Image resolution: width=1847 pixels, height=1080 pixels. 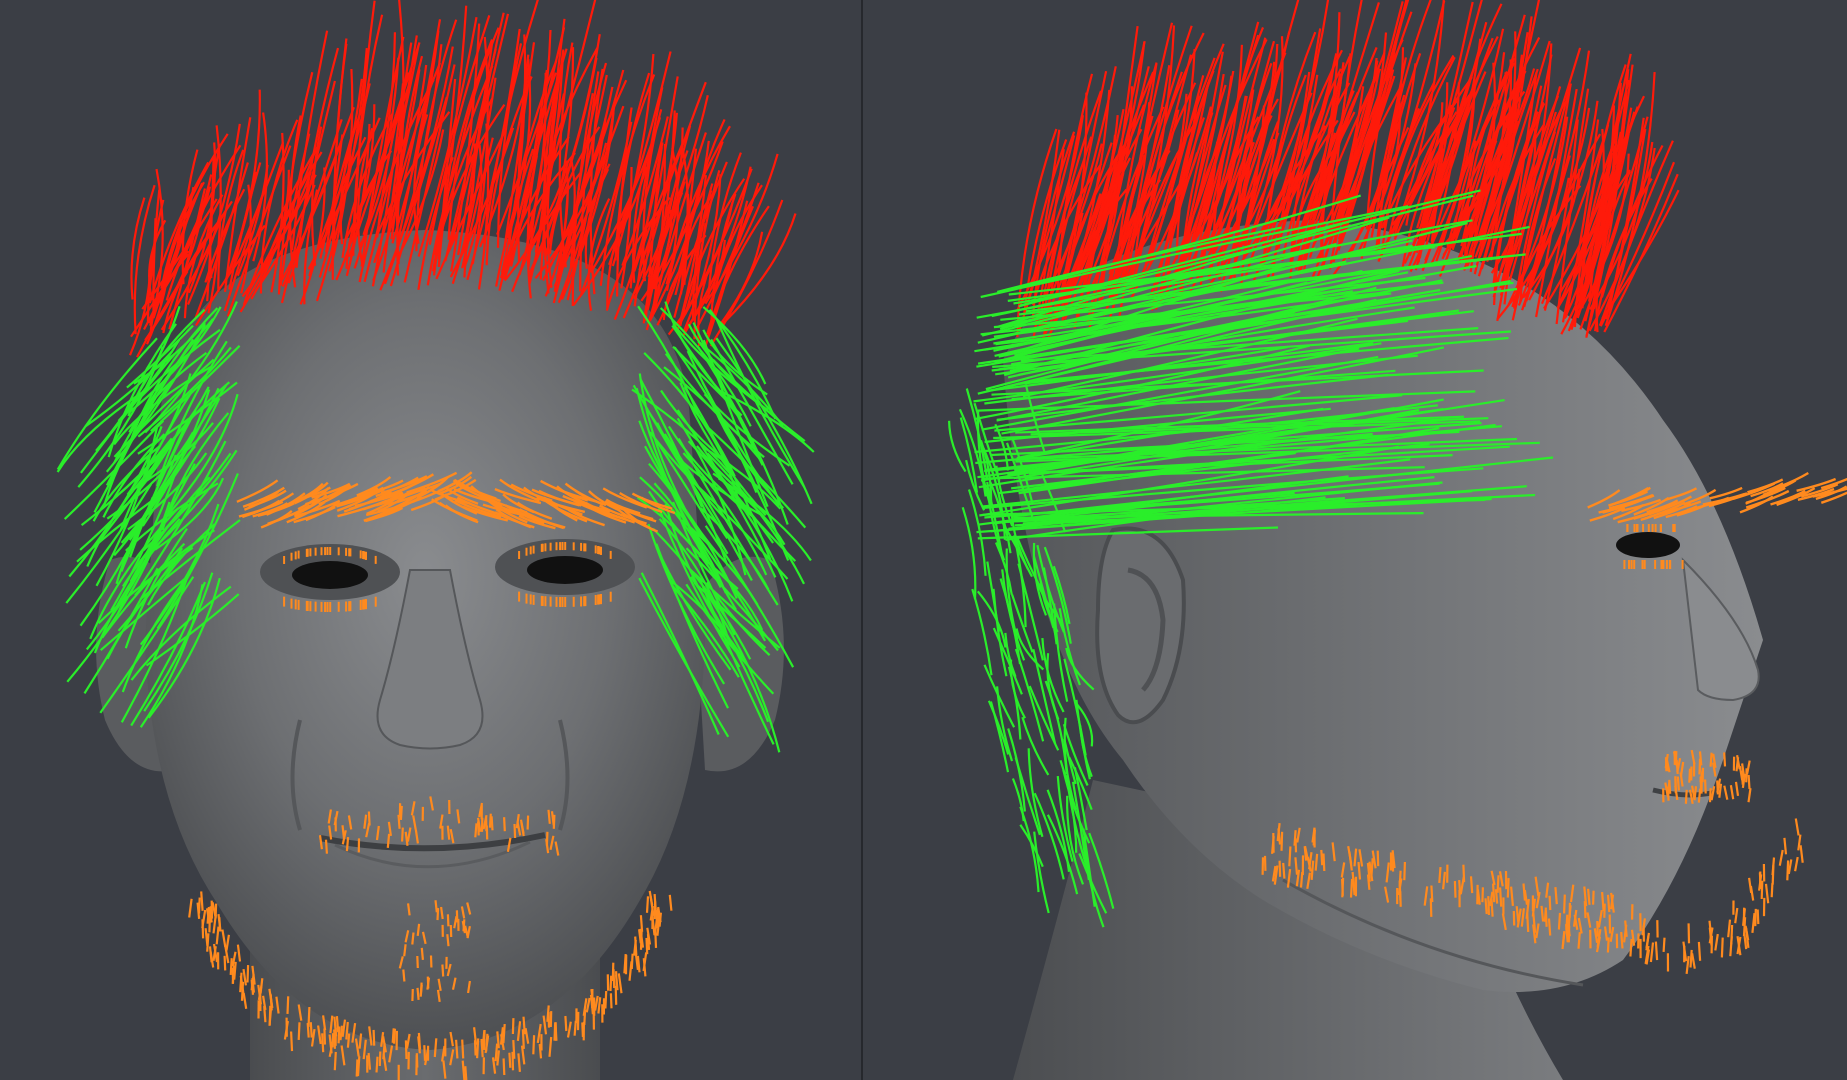 I want to click on scalp-hair-strand, so click(x=138, y=248).